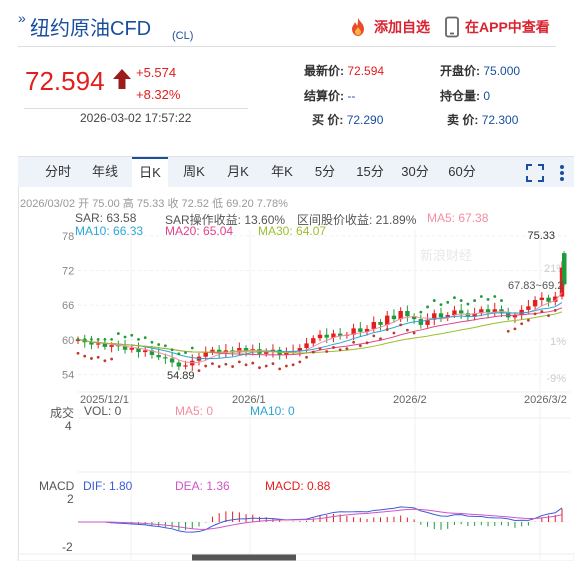 The height and width of the screenshot is (561, 574). Describe the element at coordinates (545, 400) in the screenshot. I see `x-axis-label: 2026/3/2` at that location.